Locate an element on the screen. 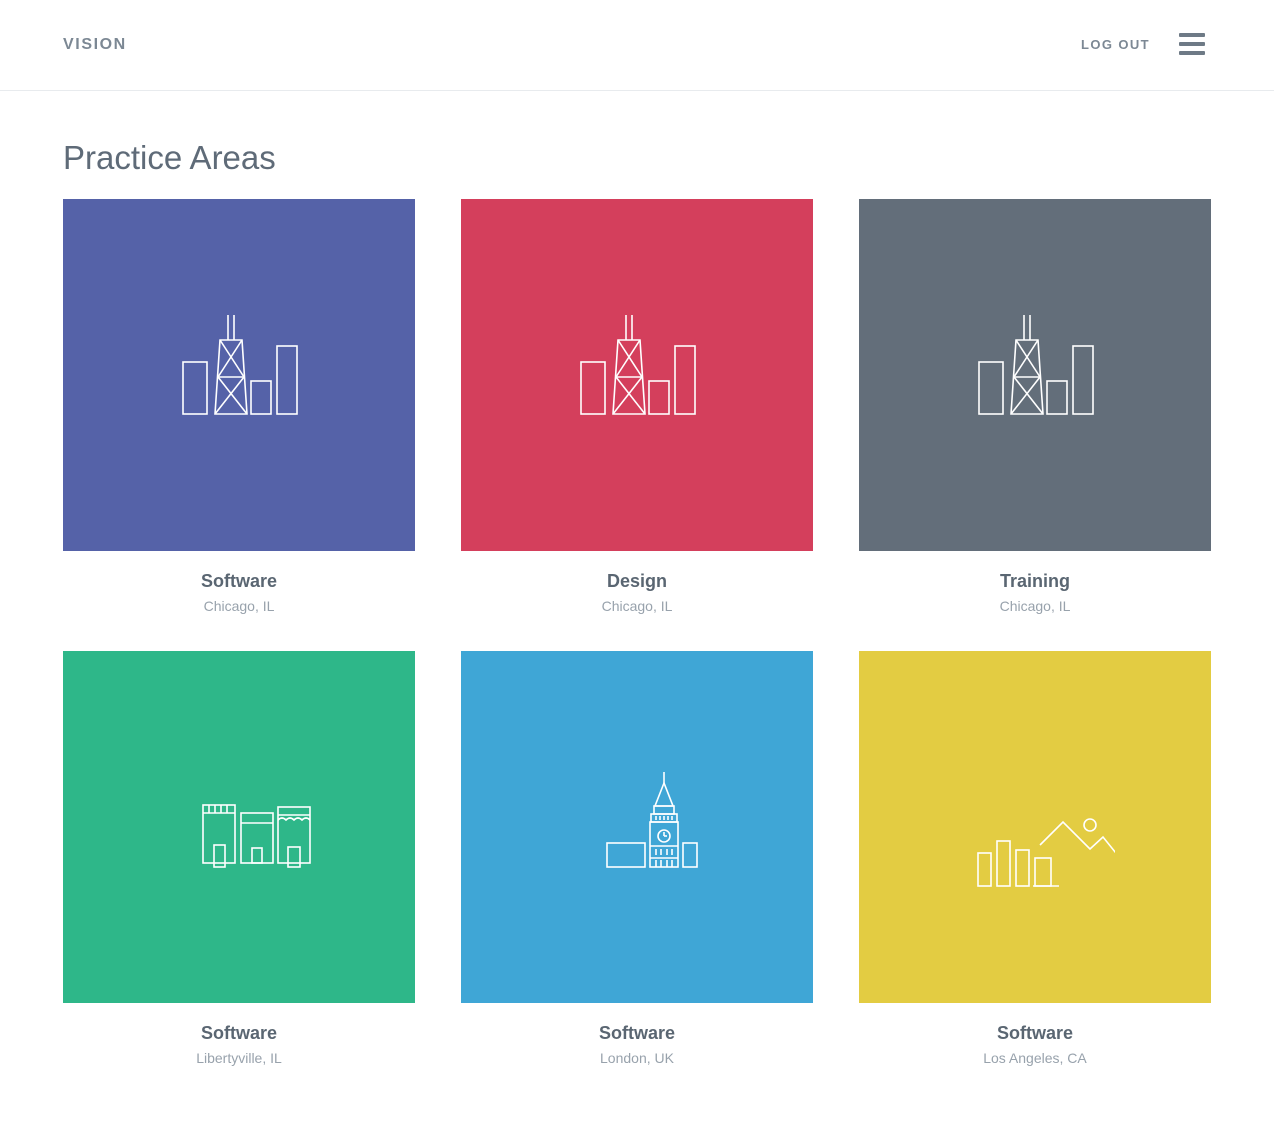 The image size is (1274, 1134). practice-tile: Software Chicago, IL is located at coordinates (239, 406).